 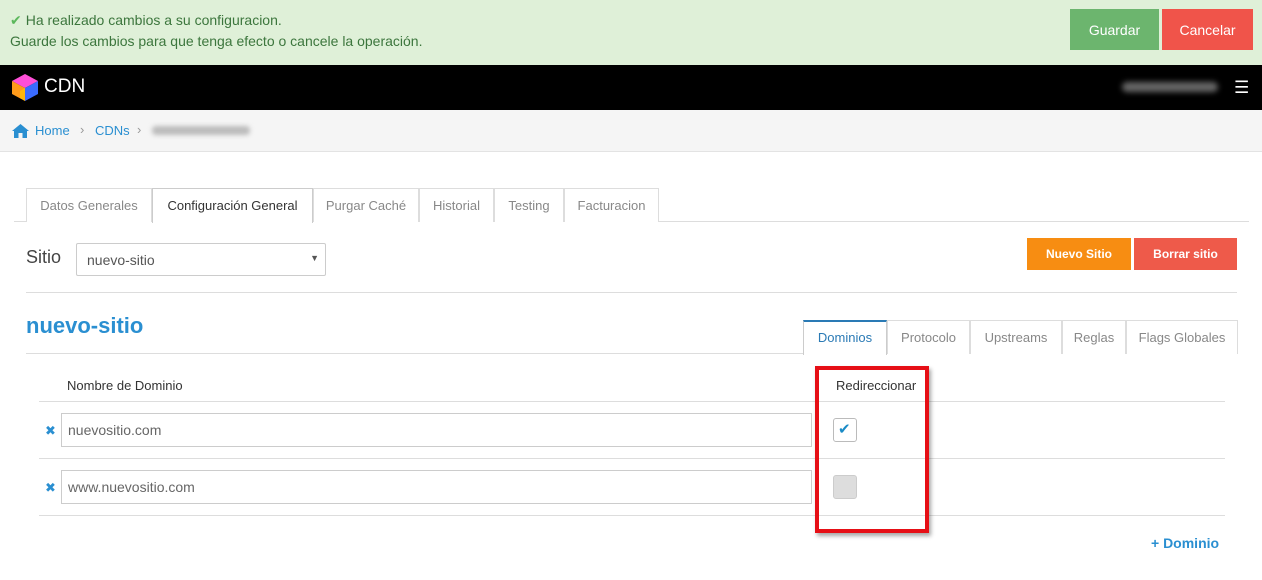 What do you see at coordinates (436, 430) in the screenshot?
I see `domain-input: nuevositio.com` at bounding box center [436, 430].